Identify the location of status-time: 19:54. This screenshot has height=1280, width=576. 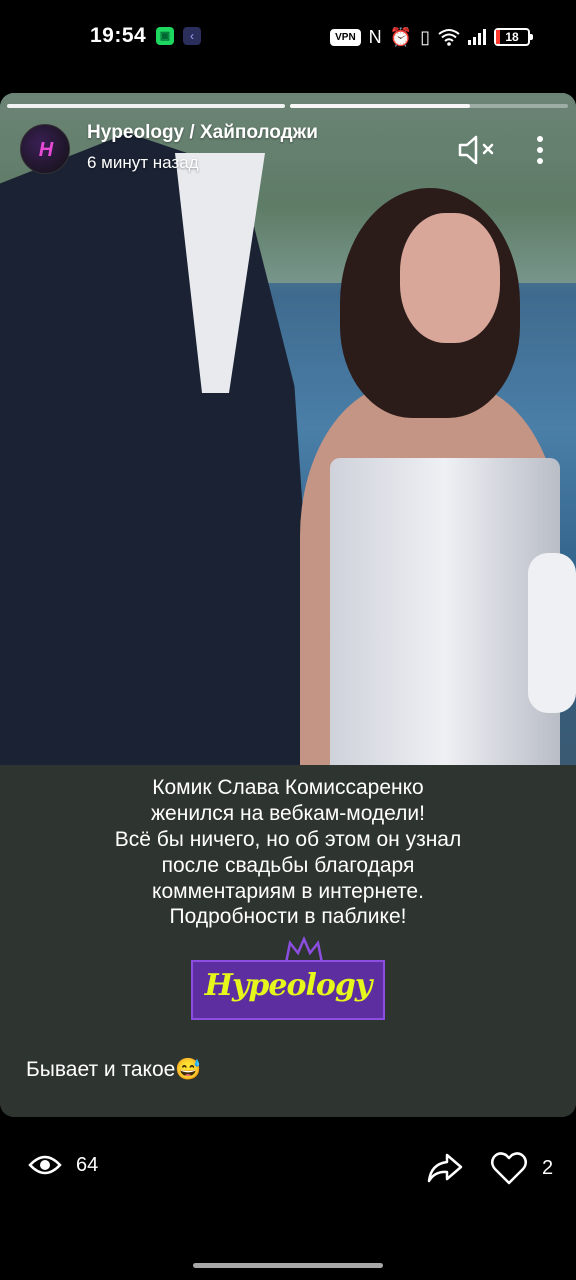
(118, 35).